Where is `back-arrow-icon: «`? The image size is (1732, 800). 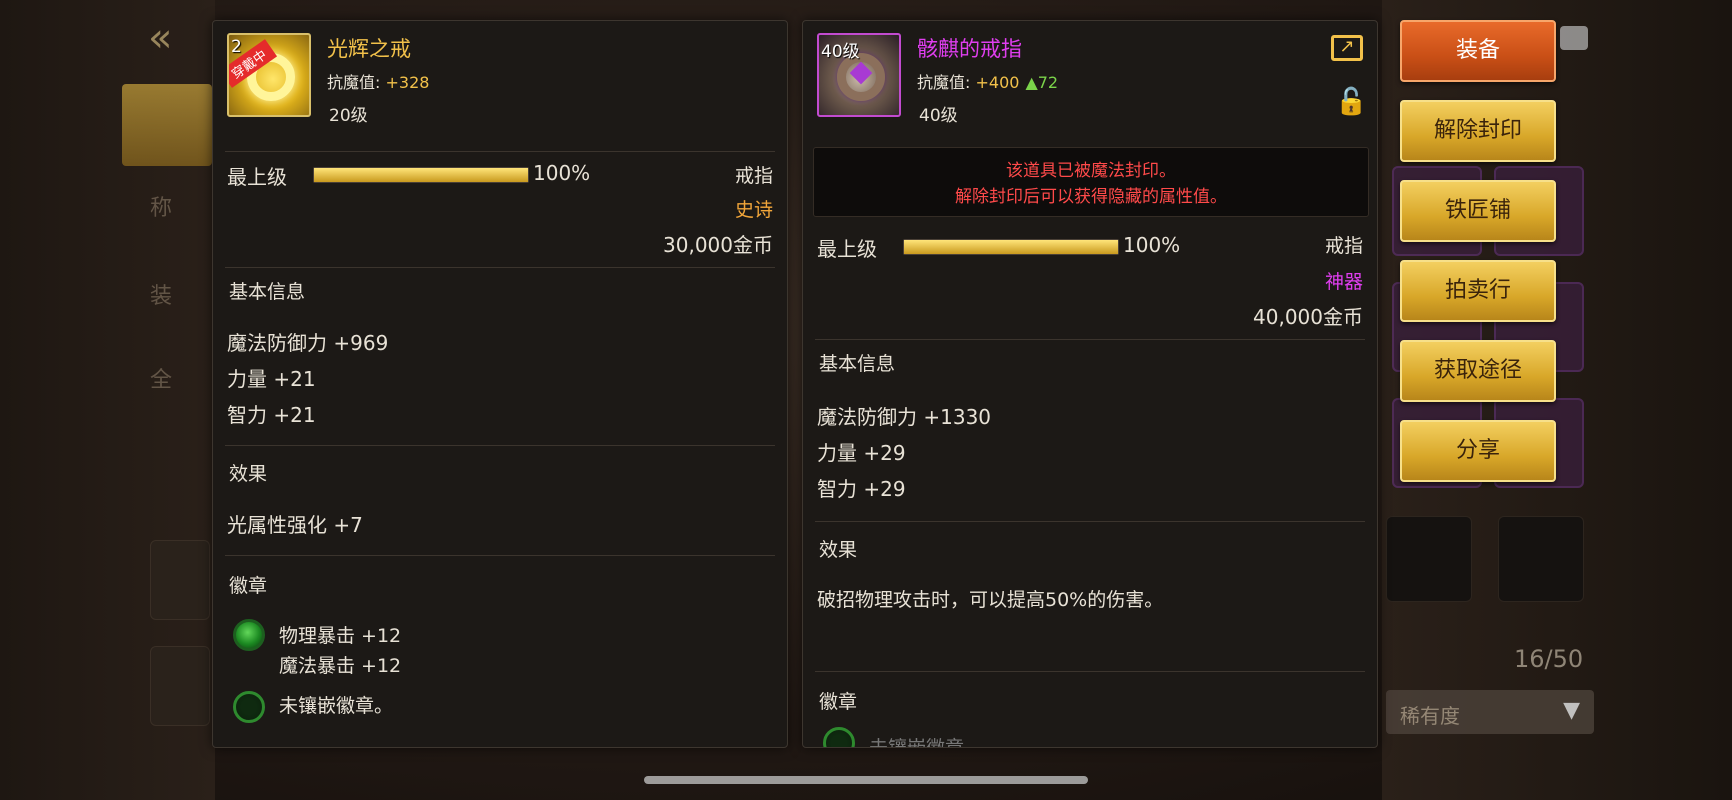 back-arrow-icon: « is located at coordinates (170, 38).